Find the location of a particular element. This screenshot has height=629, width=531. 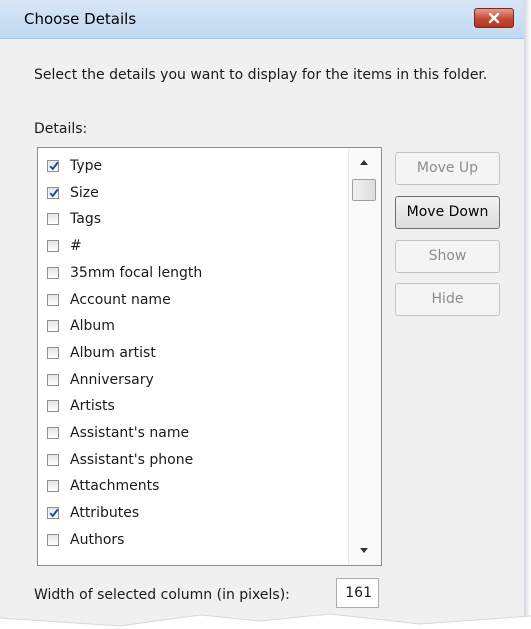

move-down-button: Move Down is located at coordinates (447, 212).